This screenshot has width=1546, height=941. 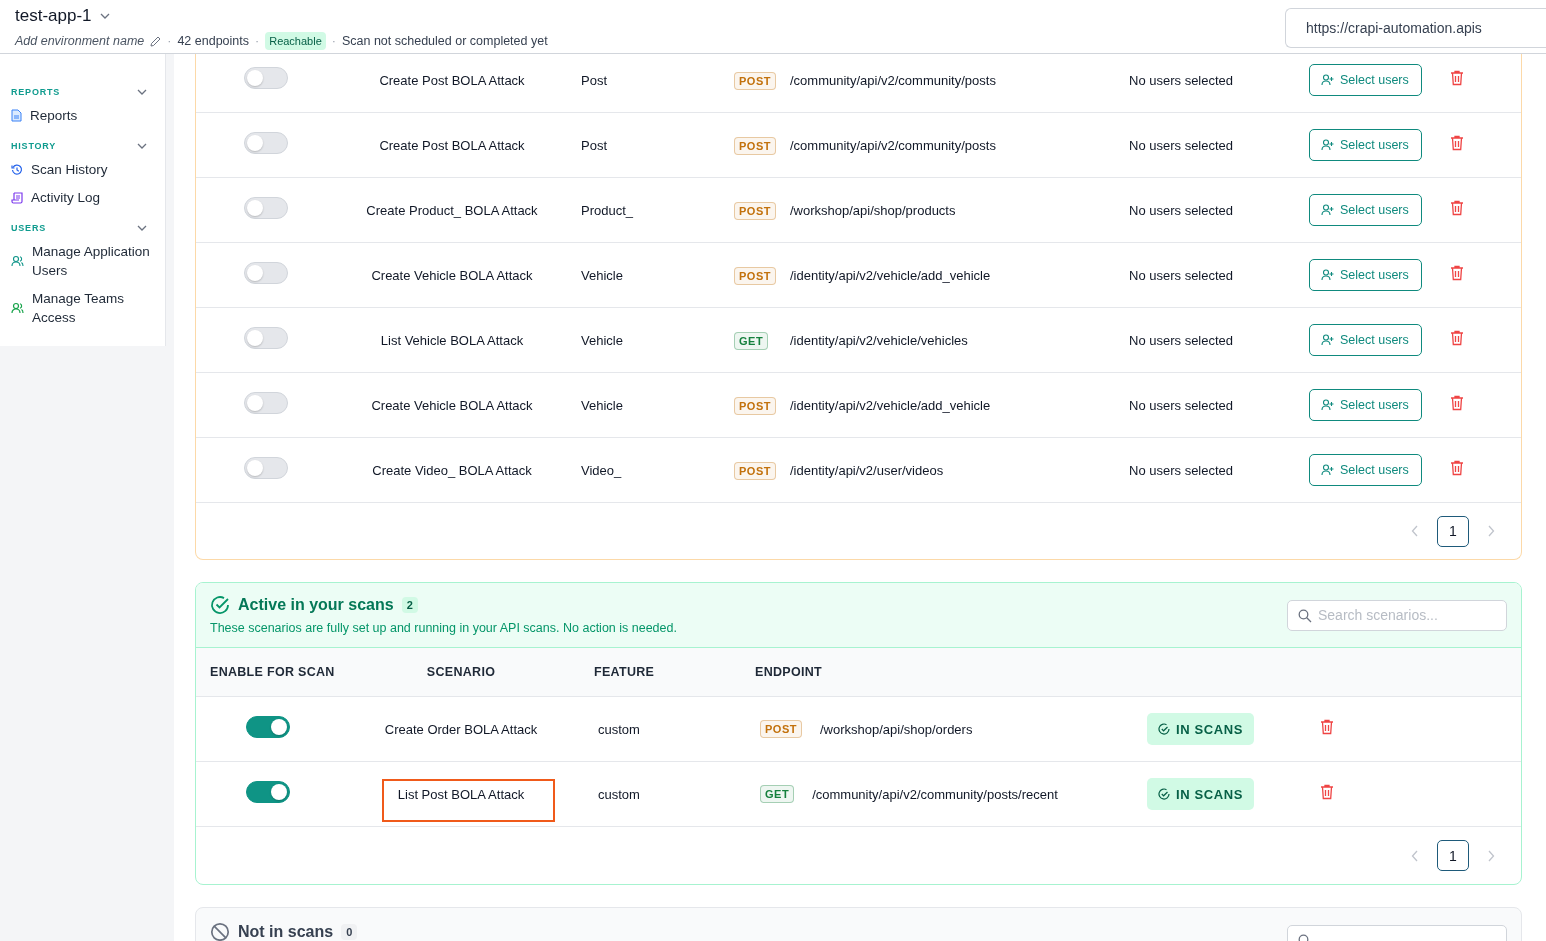 What do you see at coordinates (896, 729) in the screenshot?
I see `endpoint-path: /workshop/api/shop/orders` at bounding box center [896, 729].